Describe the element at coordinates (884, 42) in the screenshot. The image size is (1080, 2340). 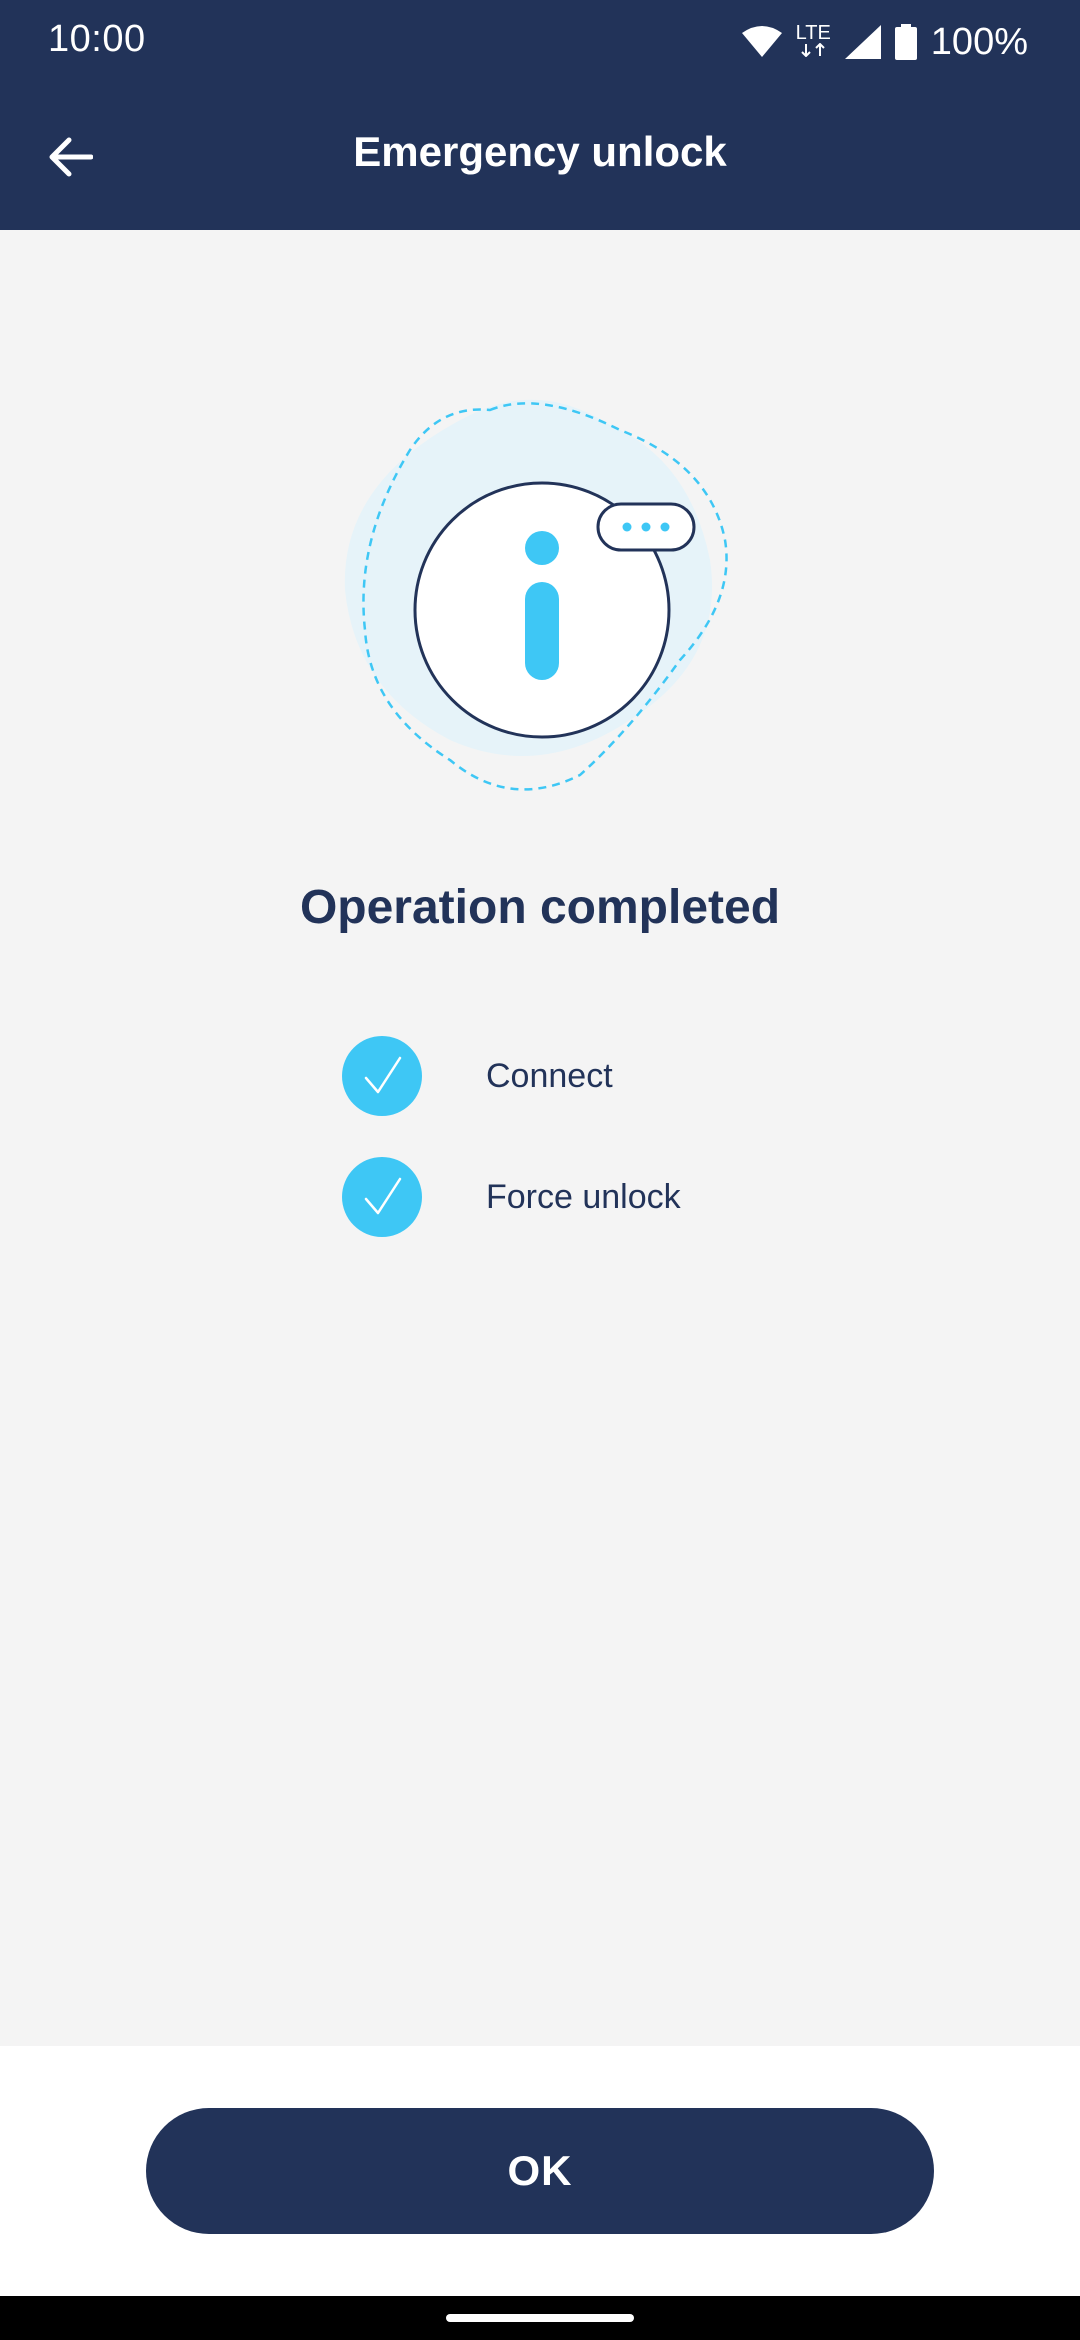
I see `status-icons: LTE 100%` at that location.